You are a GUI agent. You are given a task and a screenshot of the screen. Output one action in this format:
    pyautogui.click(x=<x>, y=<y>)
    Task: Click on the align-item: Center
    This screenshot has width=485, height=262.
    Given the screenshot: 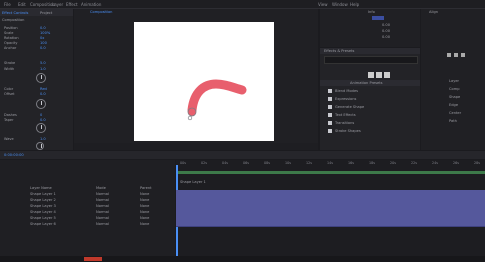 What is the action you would take?
    pyautogui.click(x=455, y=113)
    